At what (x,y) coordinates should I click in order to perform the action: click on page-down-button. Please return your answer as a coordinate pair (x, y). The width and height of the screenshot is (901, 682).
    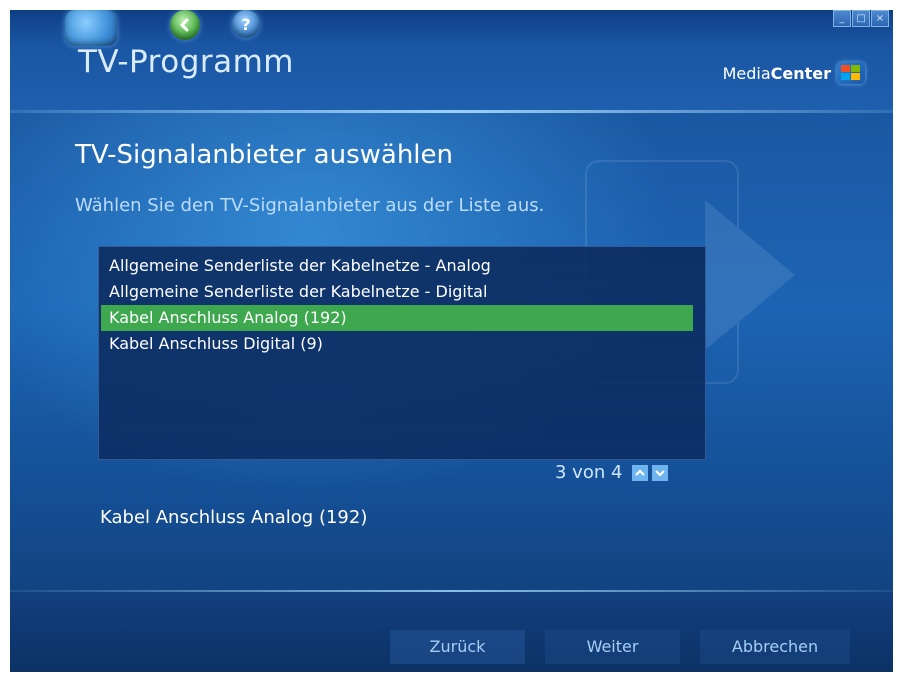
    Looking at the image, I should click on (660, 472).